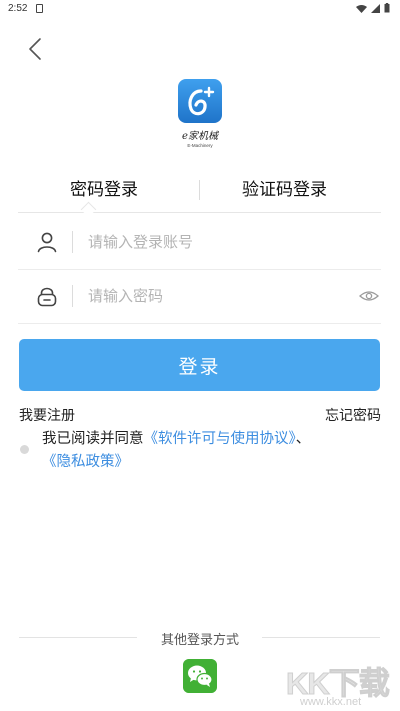  What do you see at coordinates (387, 8) in the screenshot?
I see `battery-icon` at bounding box center [387, 8].